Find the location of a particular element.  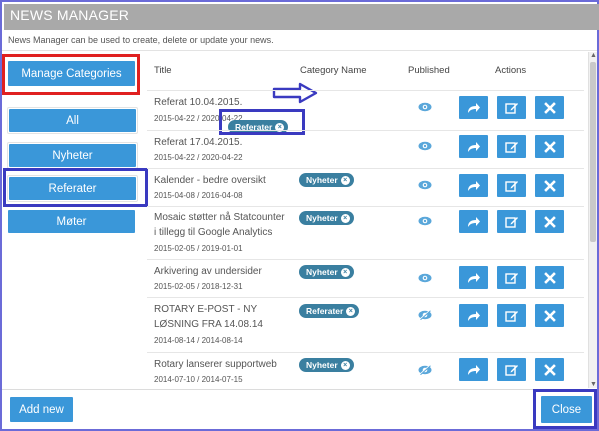

category-badge: Referater × is located at coordinates (329, 311).